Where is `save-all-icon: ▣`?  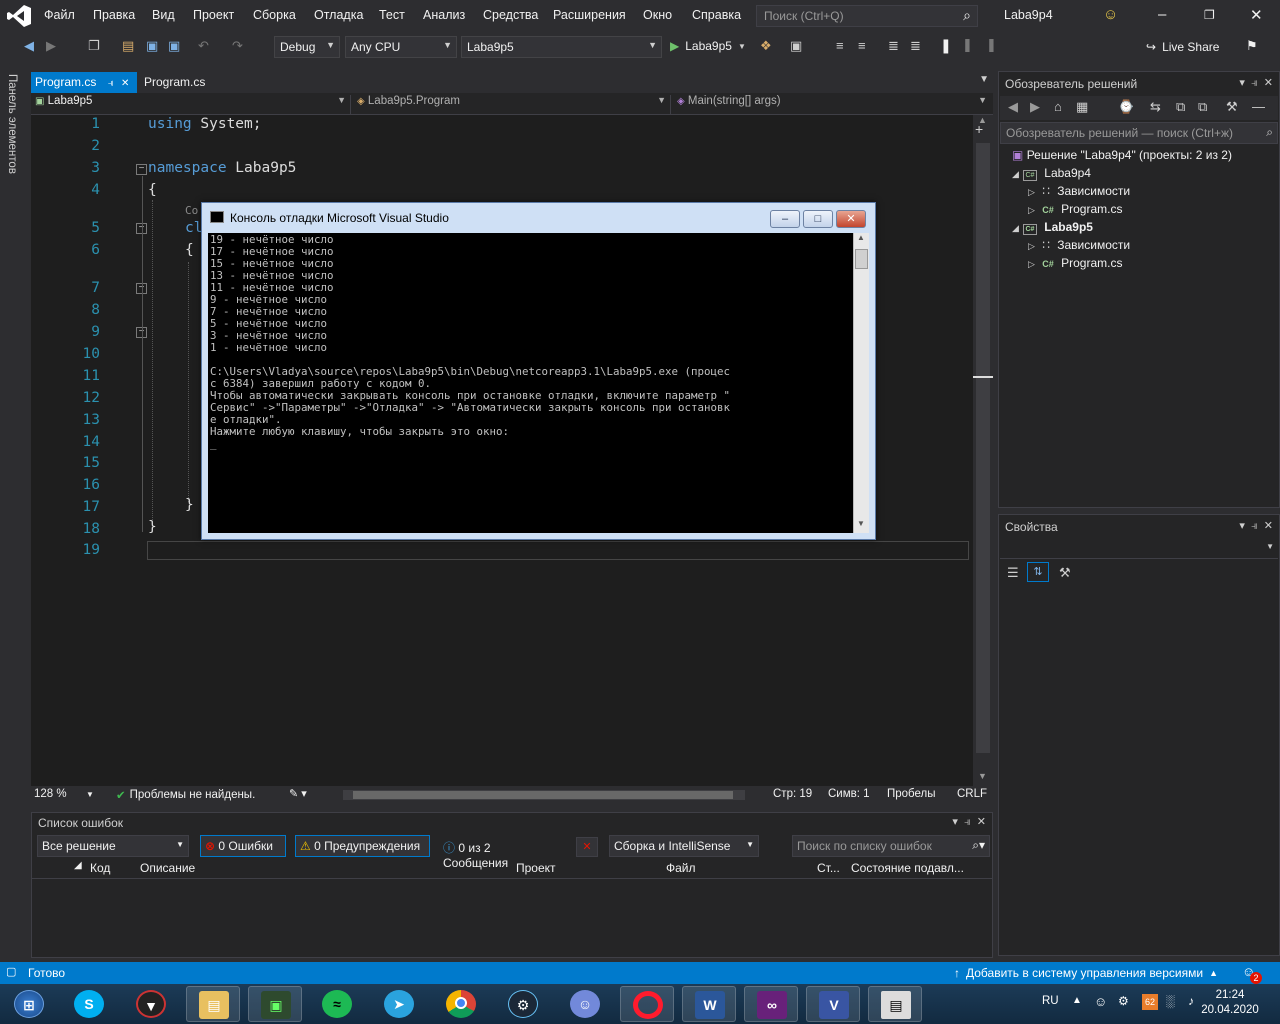 save-all-icon: ▣ is located at coordinates (174, 46).